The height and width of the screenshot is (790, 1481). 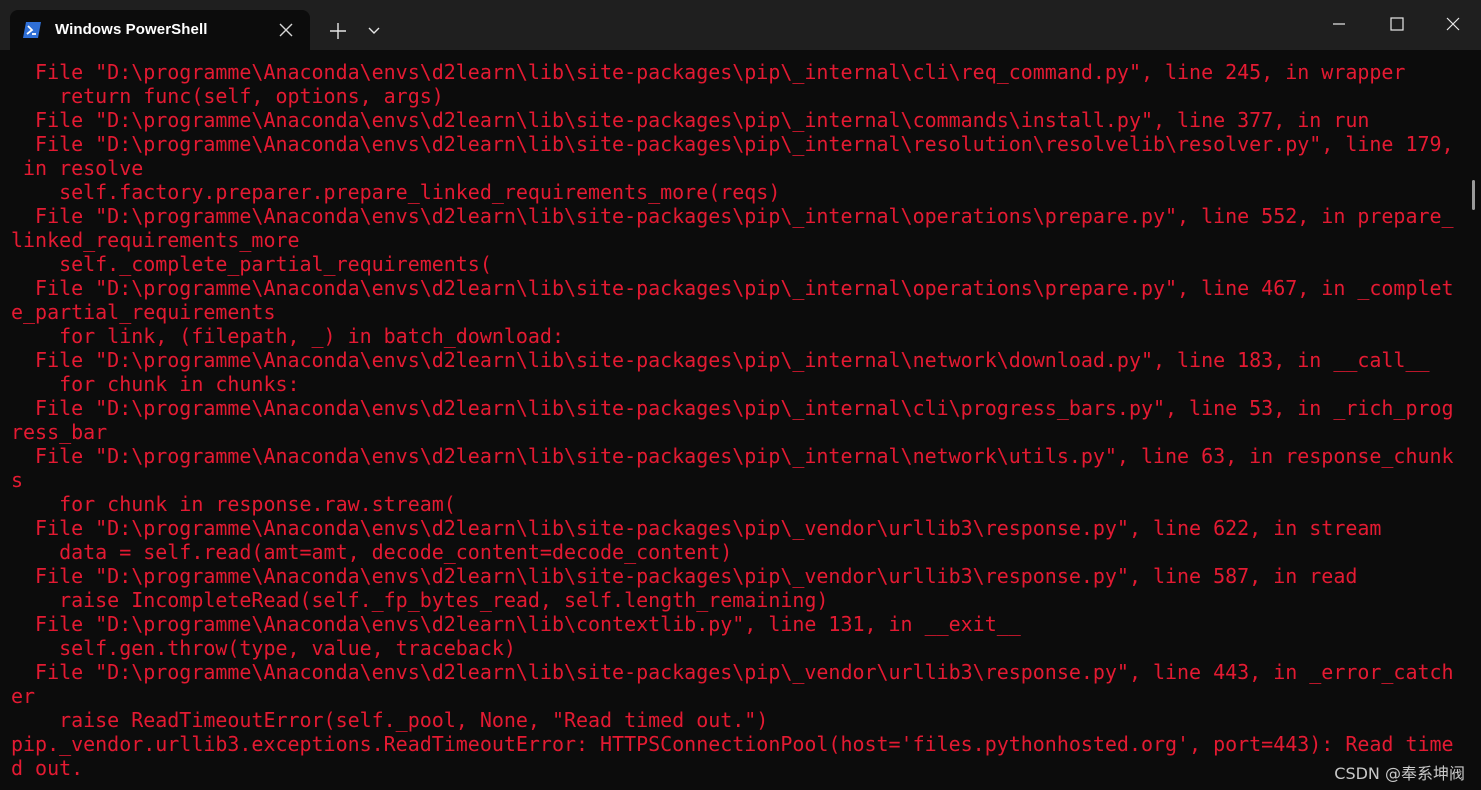 I want to click on tab-dropdown-button, so click(x=374, y=31).